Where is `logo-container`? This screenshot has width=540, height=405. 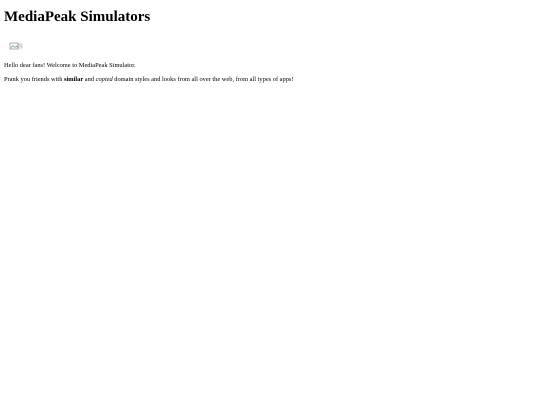 logo-container is located at coordinates (272, 44).